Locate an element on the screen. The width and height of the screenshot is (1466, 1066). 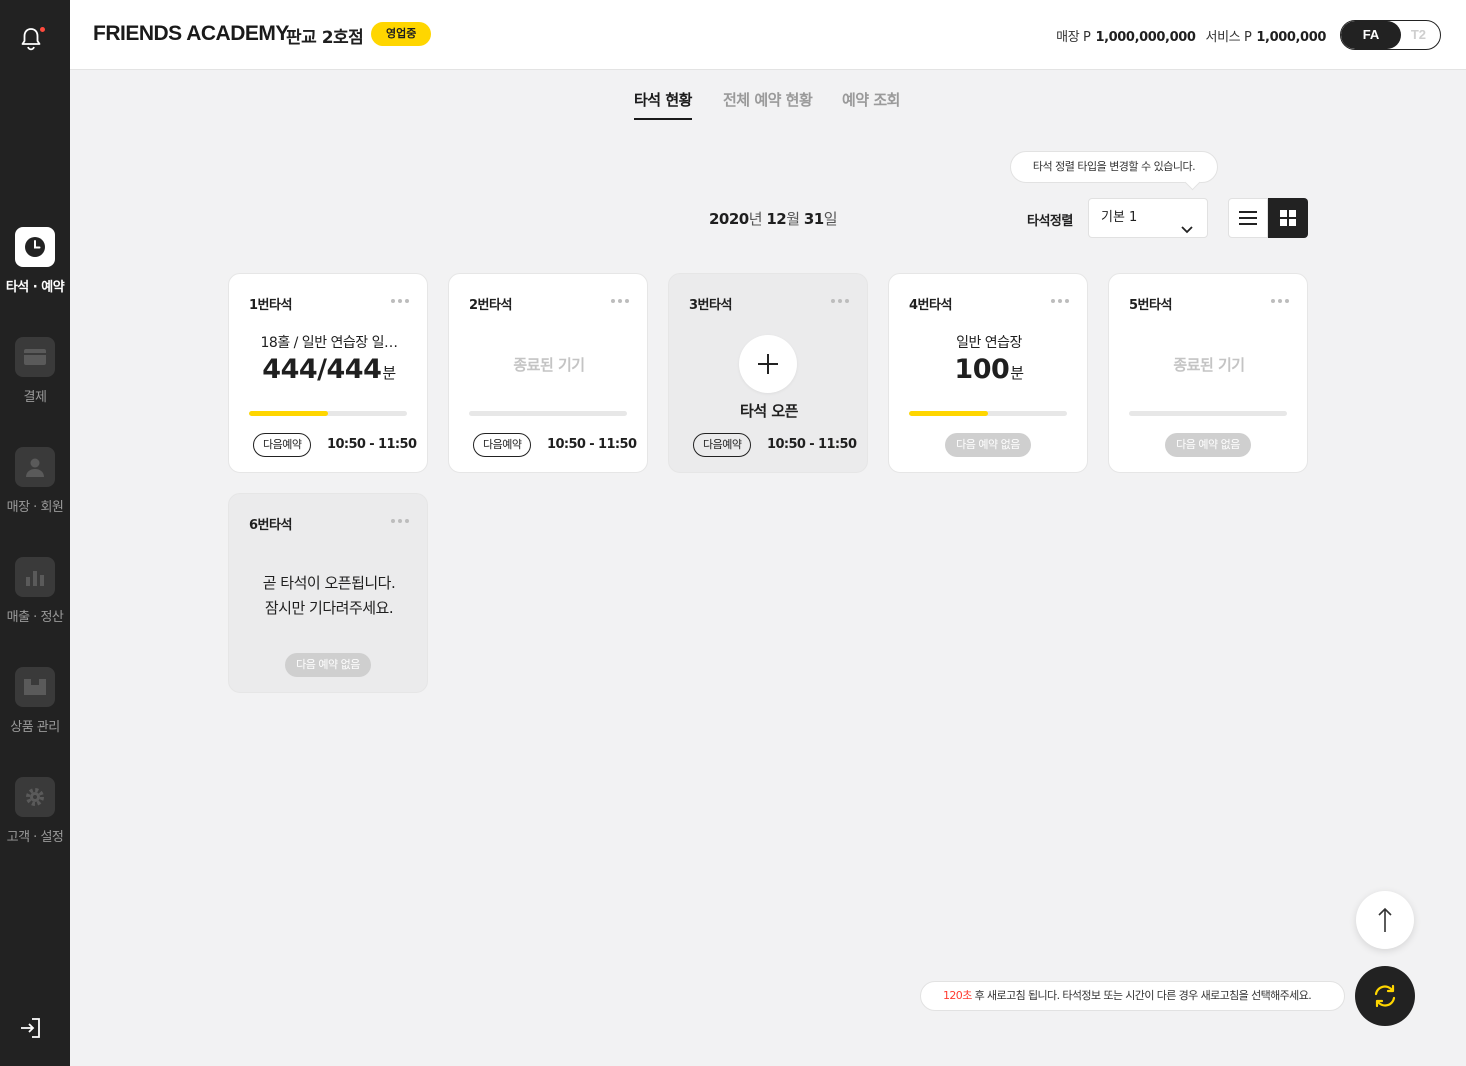
refresh-icon is located at coordinates (1385, 996).